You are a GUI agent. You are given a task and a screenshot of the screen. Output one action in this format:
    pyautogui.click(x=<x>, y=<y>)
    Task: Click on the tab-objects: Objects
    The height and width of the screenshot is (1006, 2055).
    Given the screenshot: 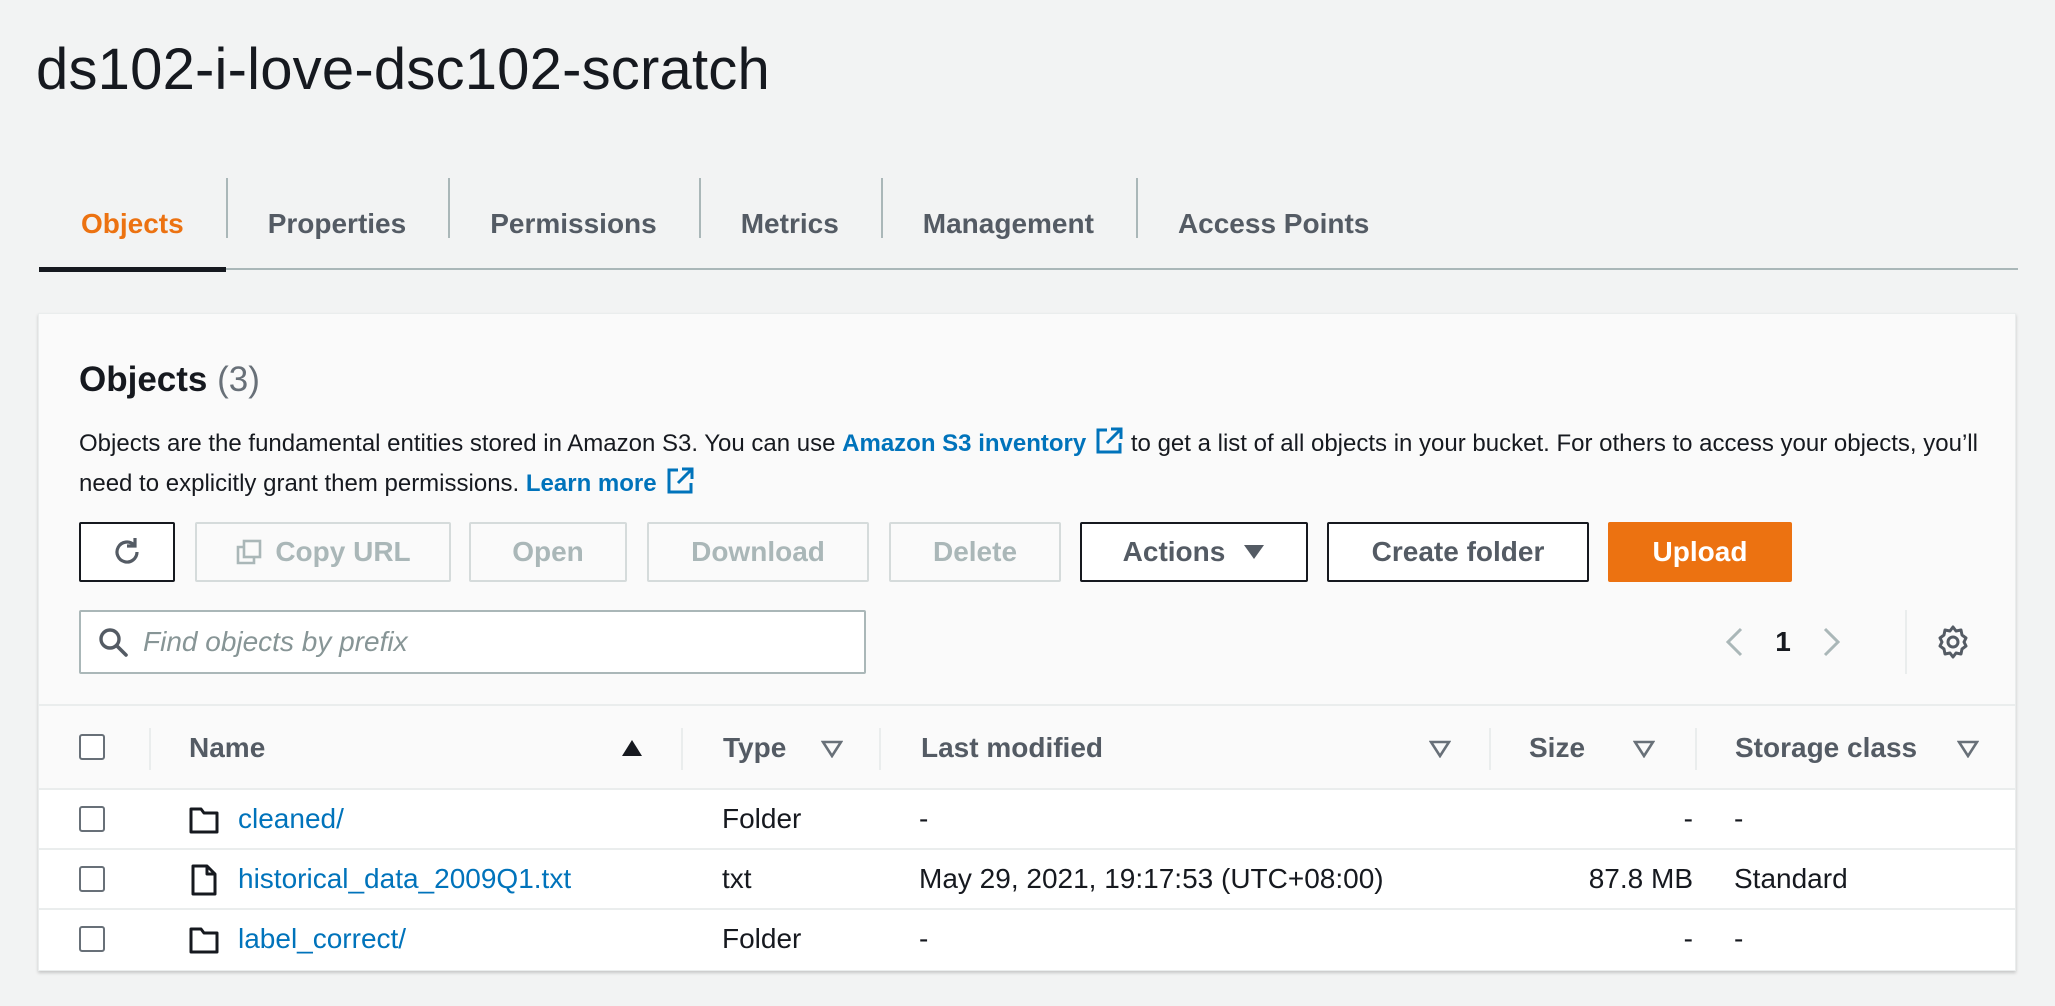 What is the action you would take?
    pyautogui.click(x=132, y=225)
    